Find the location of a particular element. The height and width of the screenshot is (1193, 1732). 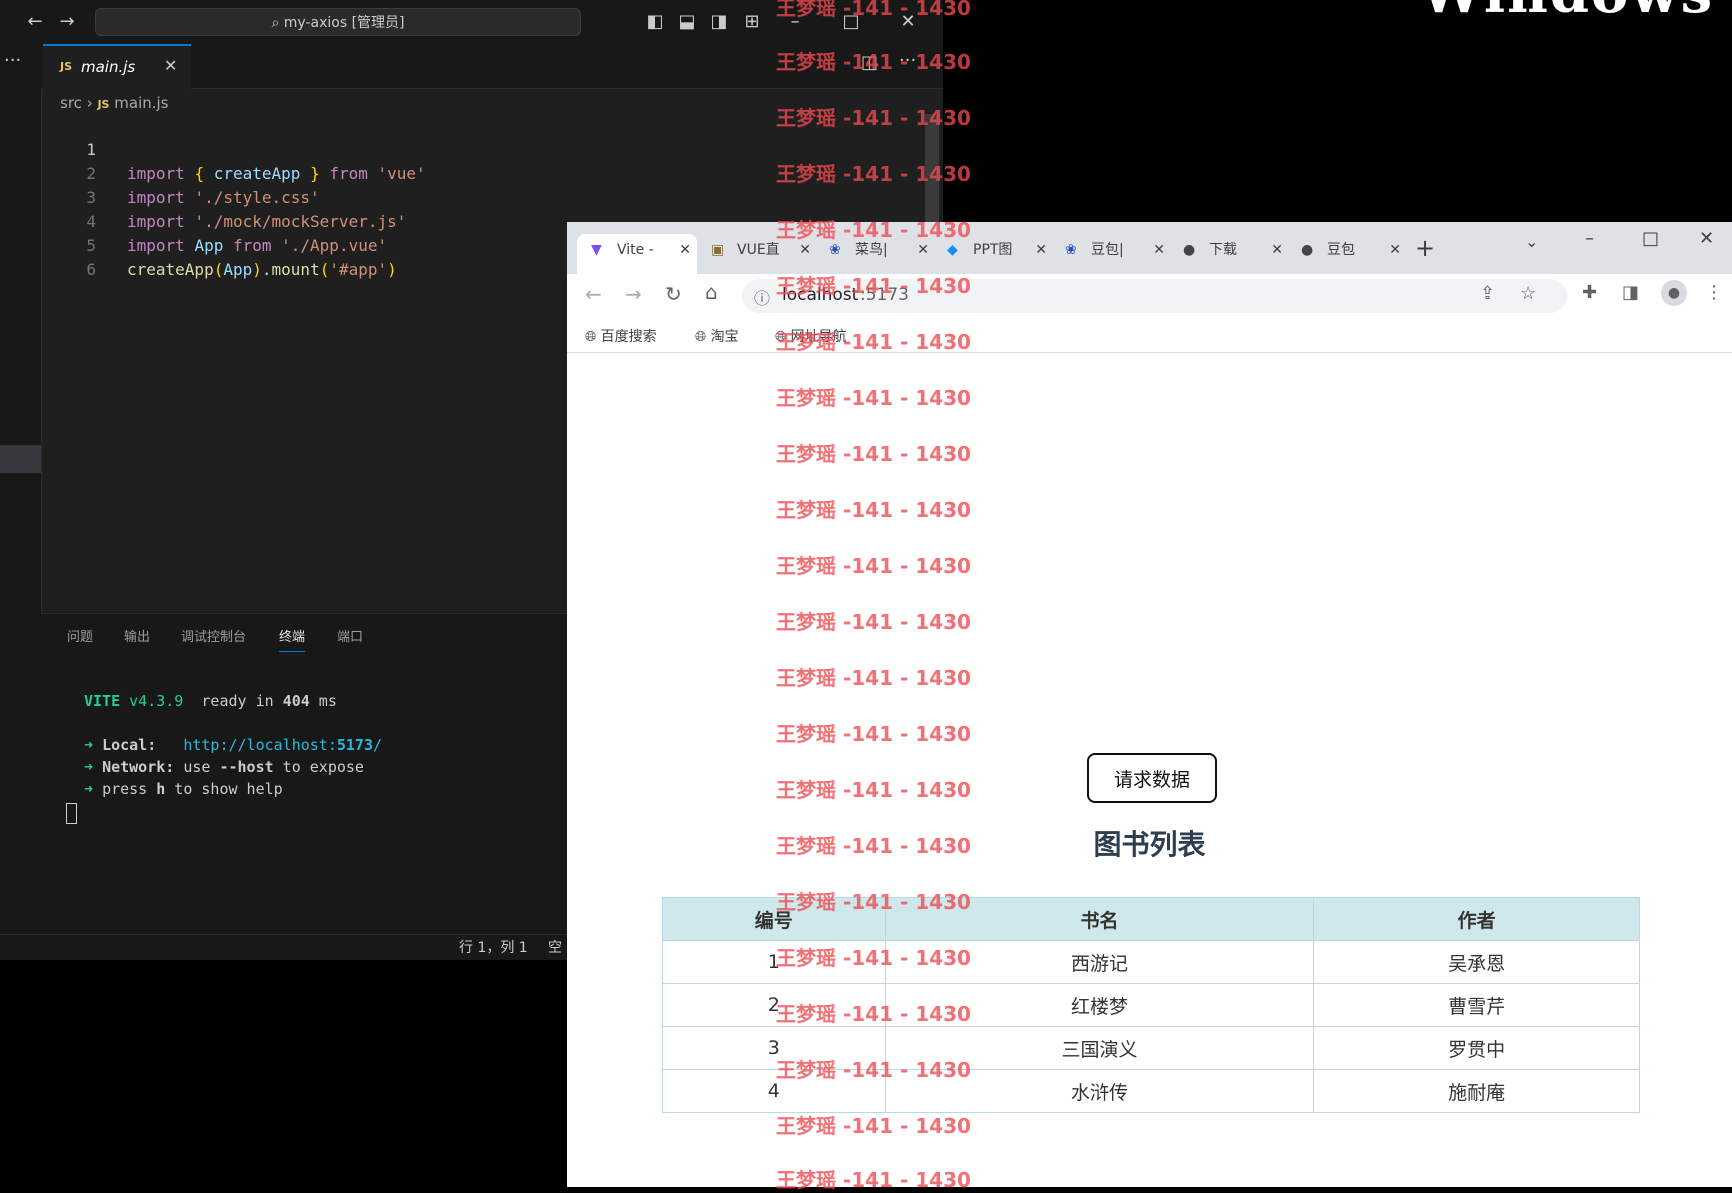

column-header: 作者 is located at coordinates (1476, 919).